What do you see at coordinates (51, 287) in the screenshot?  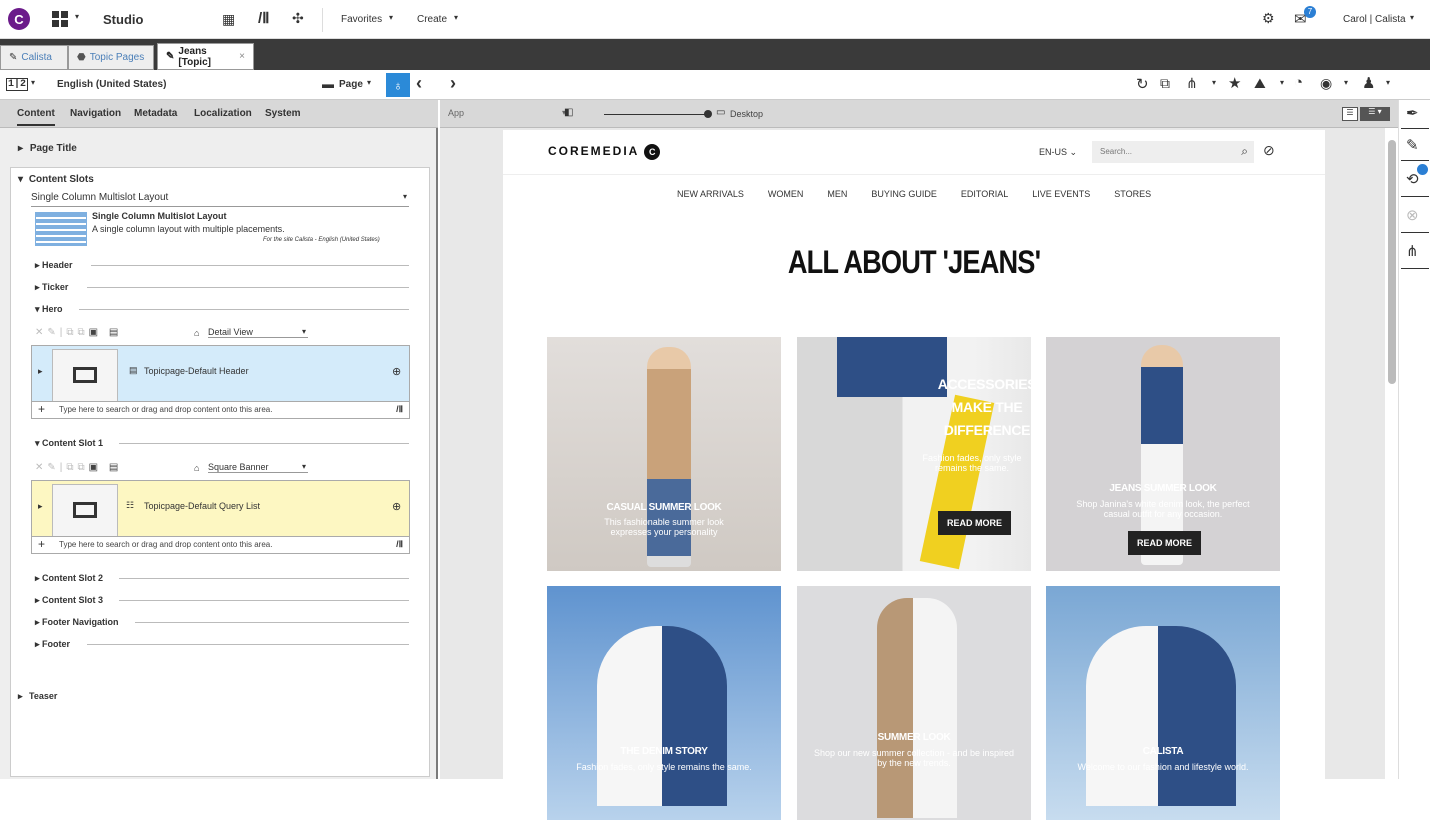 I see `slot-ticker: ▸ Ticker` at bounding box center [51, 287].